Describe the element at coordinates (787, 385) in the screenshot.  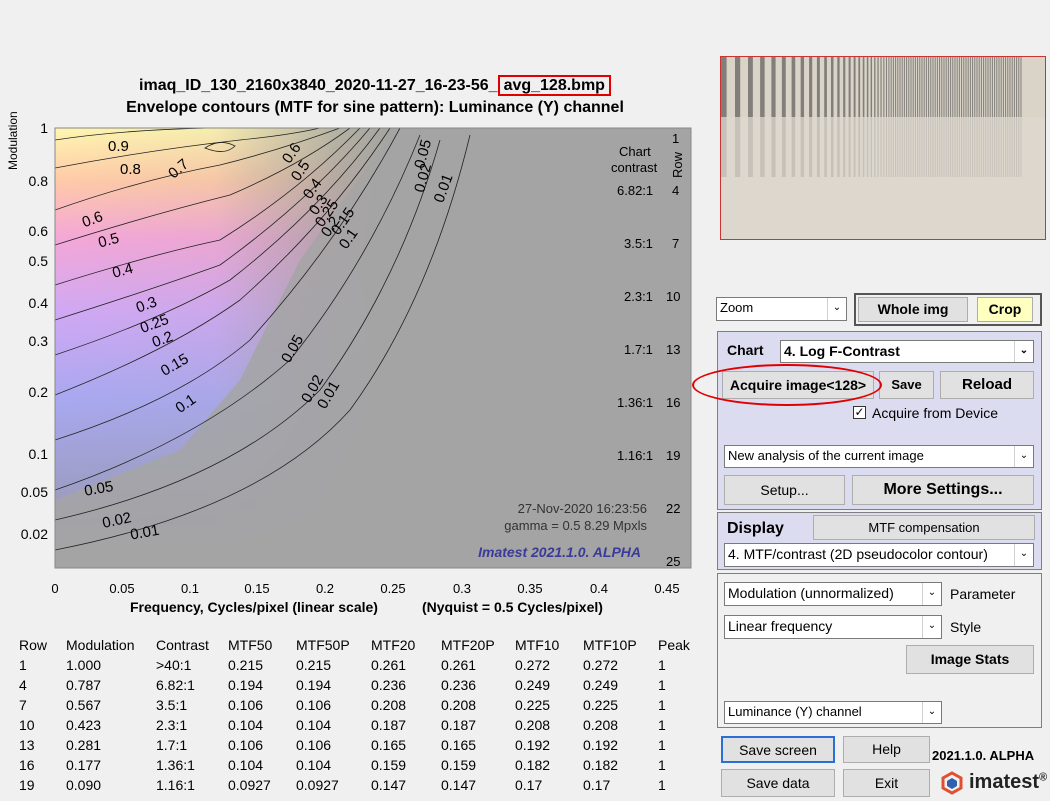
I see `acquire-highlight-oval` at that location.